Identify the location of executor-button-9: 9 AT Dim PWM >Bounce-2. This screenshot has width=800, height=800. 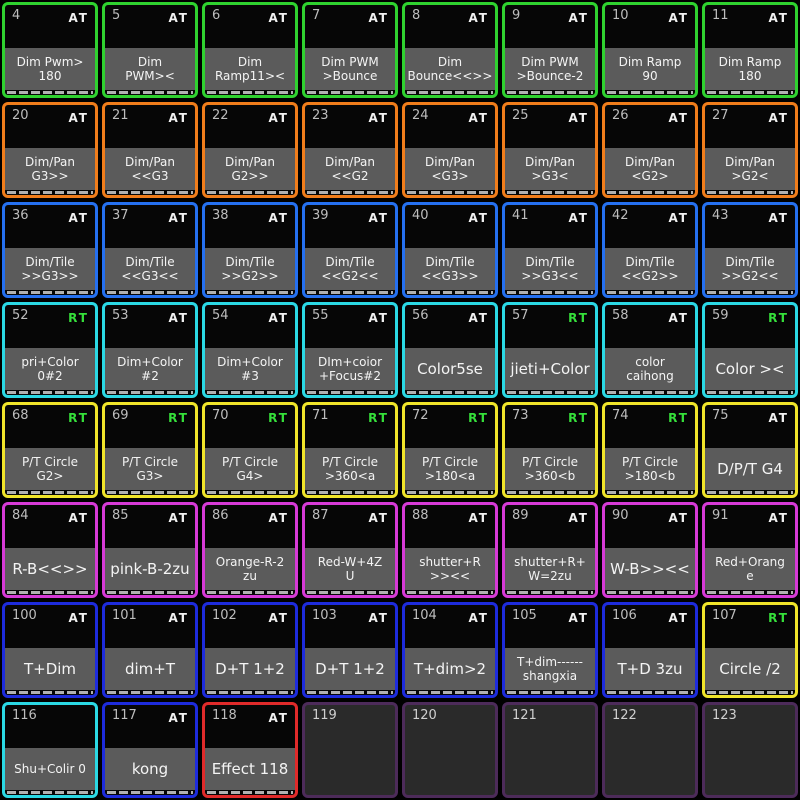
(550, 50).